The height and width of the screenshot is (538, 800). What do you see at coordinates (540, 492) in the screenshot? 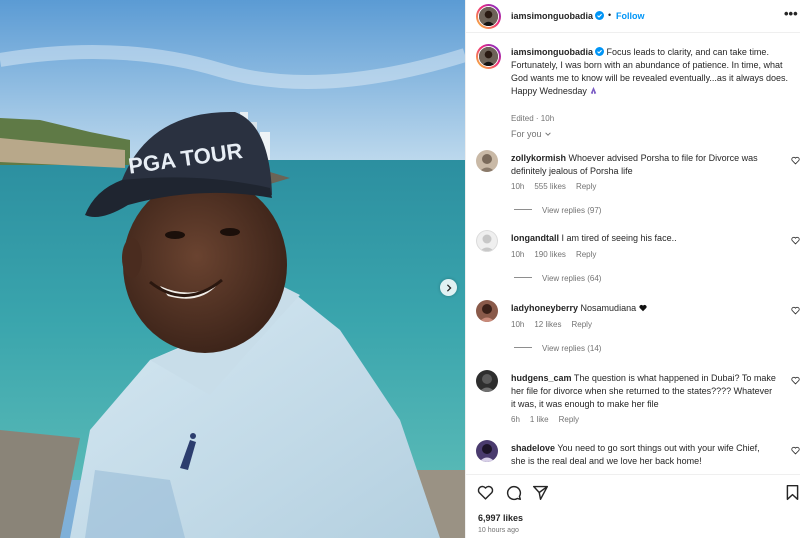
I see `send-icon` at bounding box center [540, 492].